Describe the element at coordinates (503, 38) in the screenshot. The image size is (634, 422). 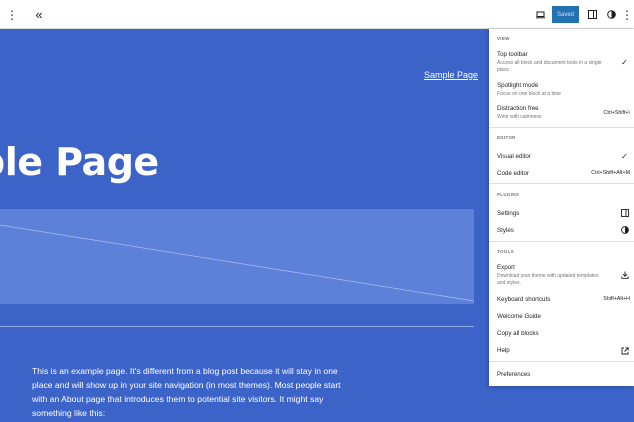
I see `menu-section-view-title: VIEW` at that location.